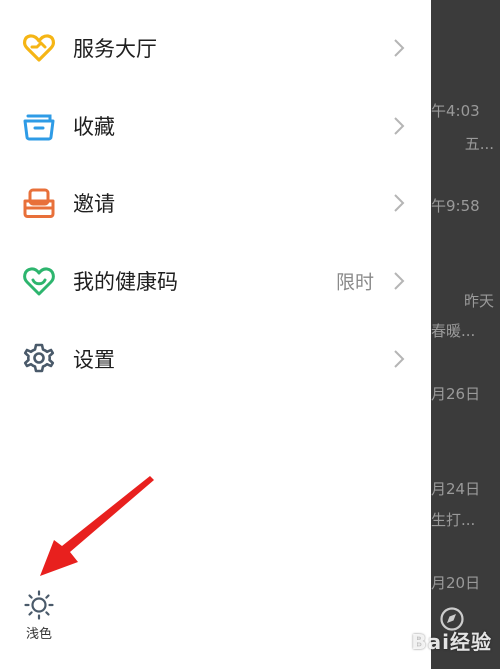 The image size is (500, 669). I want to click on limited-time-badge: 限时, so click(354, 282).